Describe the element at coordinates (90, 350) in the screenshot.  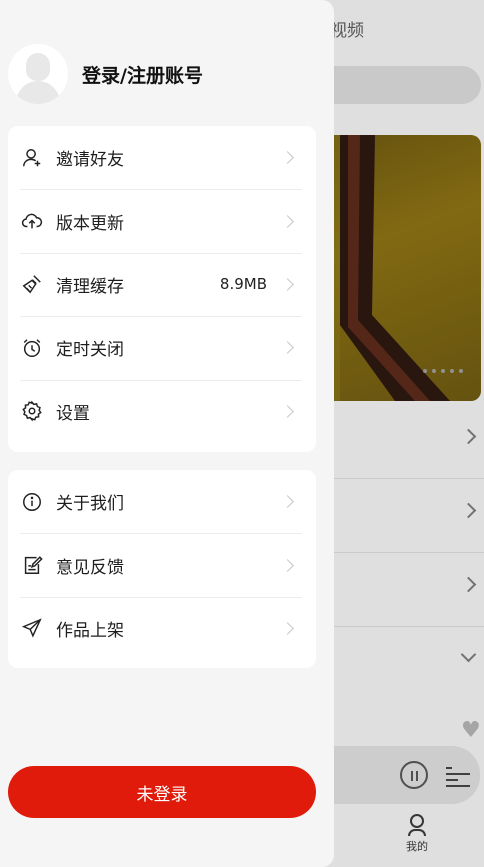
I see `menu-item-label: 定时关闭` at that location.